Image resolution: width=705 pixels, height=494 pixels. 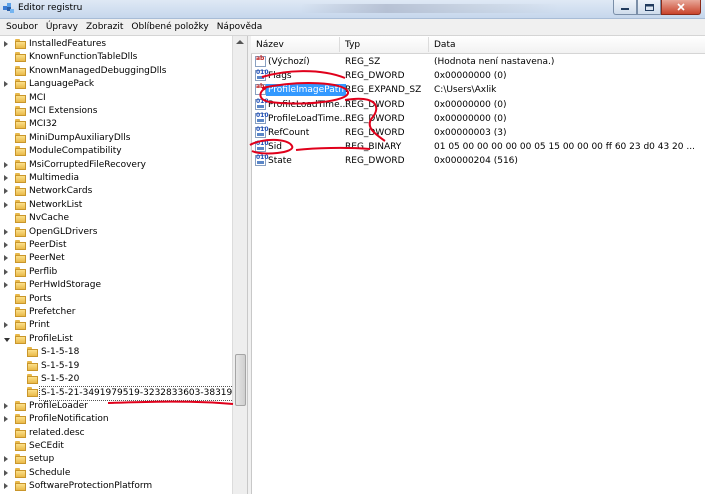 What do you see at coordinates (68, 44) in the screenshot?
I see `tree-item-label: InstalledFeatures` at bounding box center [68, 44].